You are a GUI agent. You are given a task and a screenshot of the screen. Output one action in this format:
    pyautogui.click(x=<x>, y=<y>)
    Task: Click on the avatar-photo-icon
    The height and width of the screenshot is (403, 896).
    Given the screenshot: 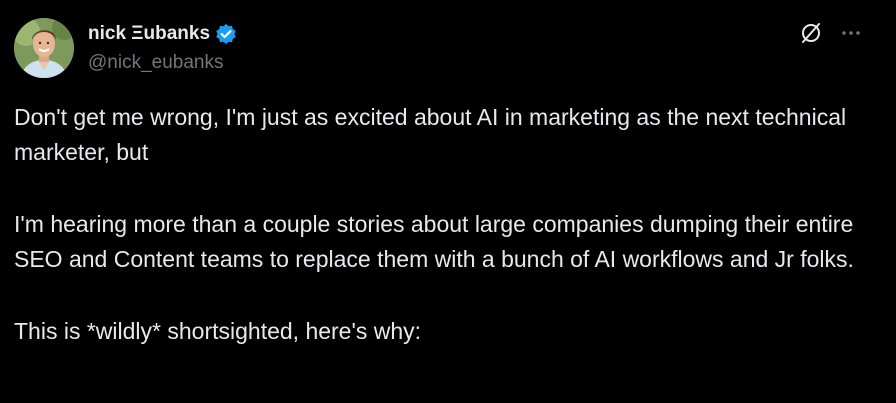 What is the action you would take?
    pyautogui.click(x=44, y=48)
    